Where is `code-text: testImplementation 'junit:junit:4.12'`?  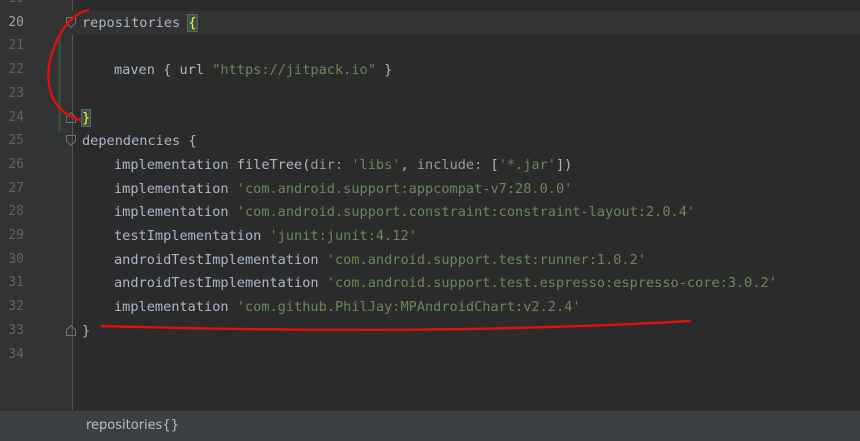 code-text: testImplementation 'junit:junit:4.12' is located at coordinates (249, 236).